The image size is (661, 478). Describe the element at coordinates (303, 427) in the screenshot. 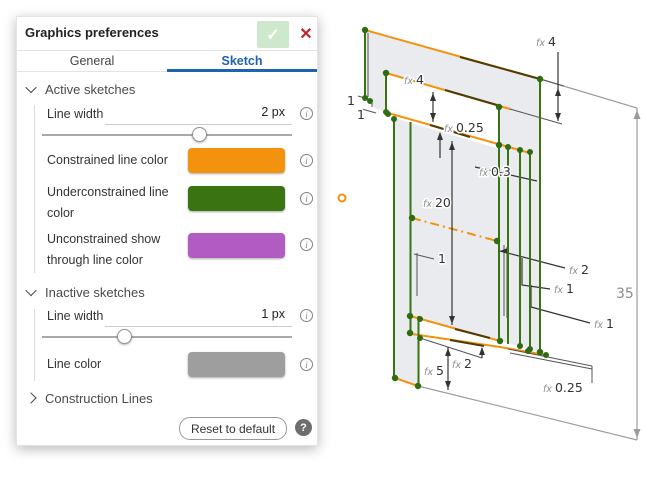

I see `help-icon: ?` at that location.